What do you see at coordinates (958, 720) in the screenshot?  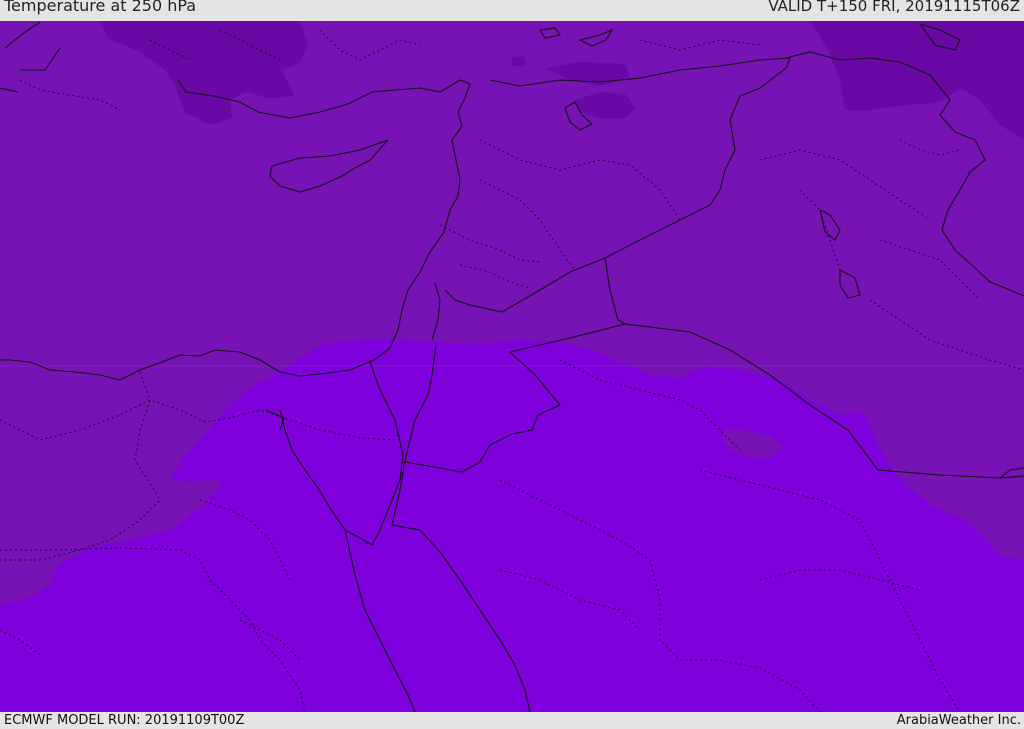 I see `credit-label: ArabiaWeather Inc.` at bounding box center [958, 720].